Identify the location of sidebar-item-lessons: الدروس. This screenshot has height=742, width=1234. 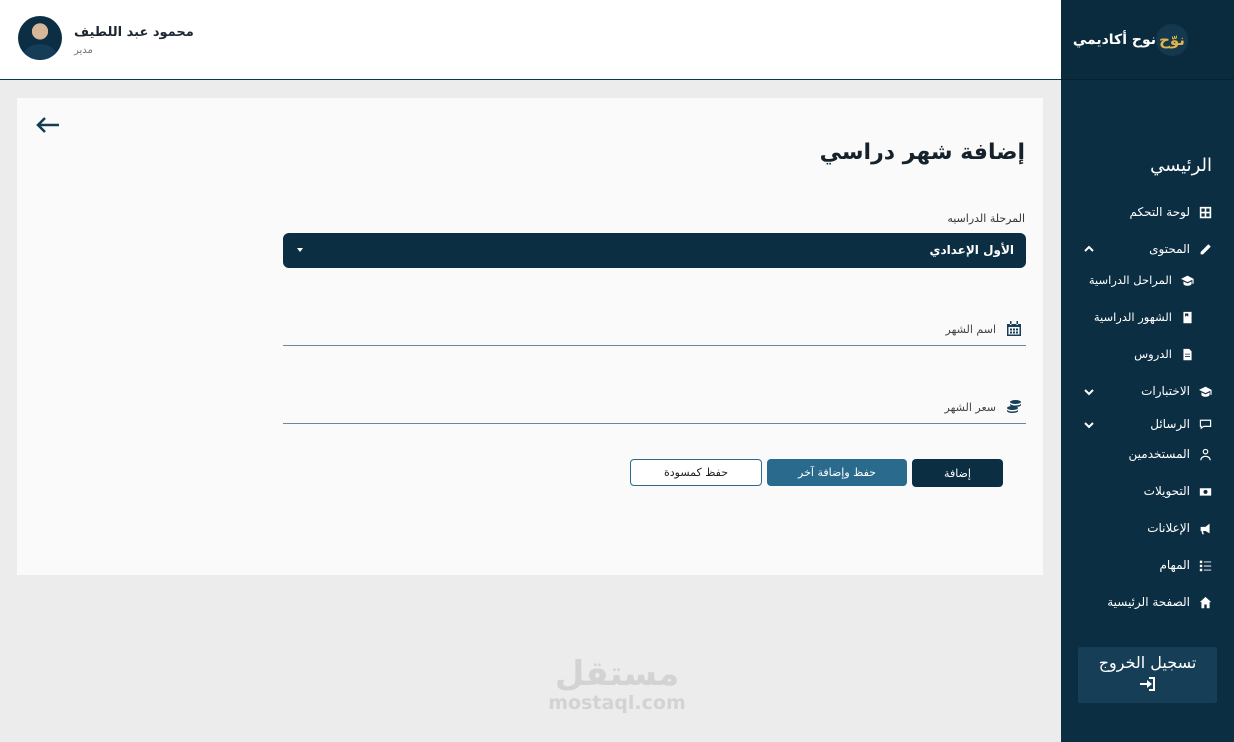
(1164, 354).